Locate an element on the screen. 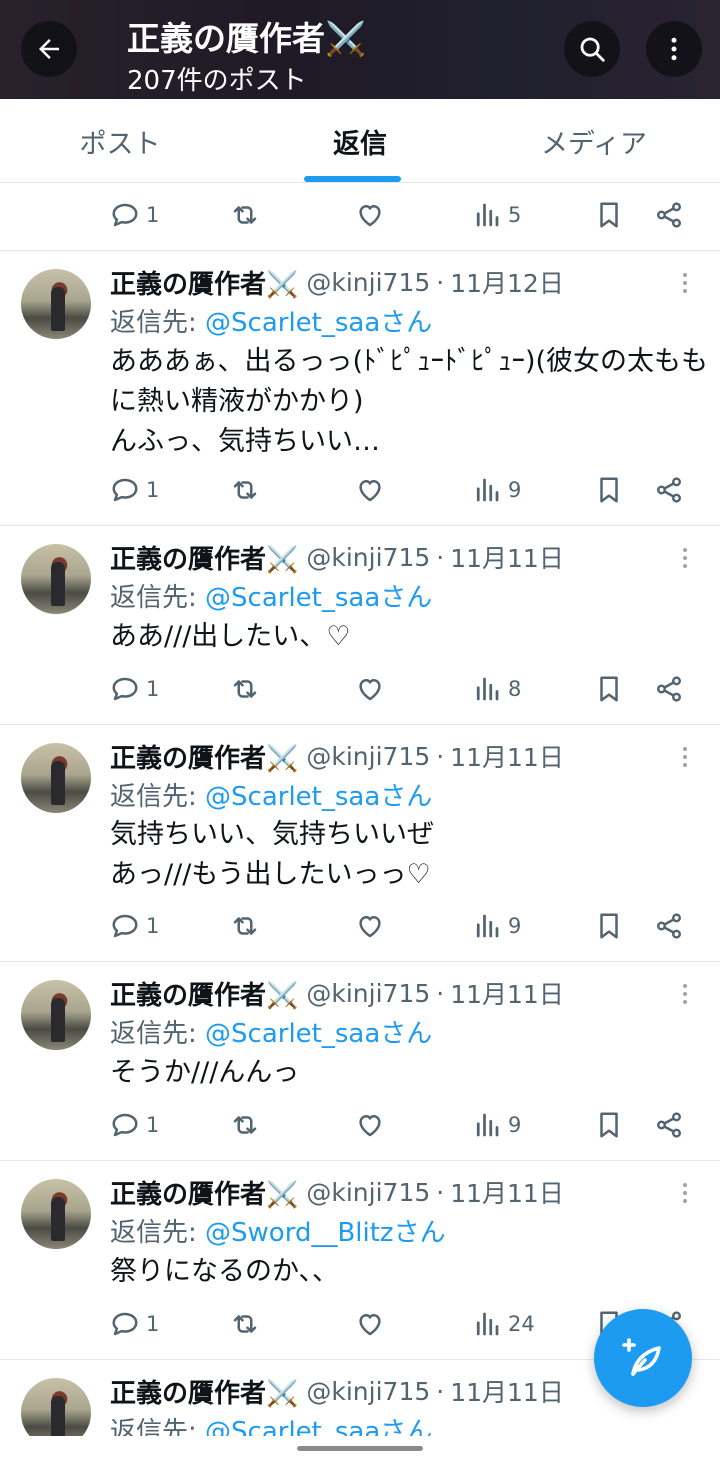  tweet-text-line: そうか///んんっ is located at coordinates (205, 1072).